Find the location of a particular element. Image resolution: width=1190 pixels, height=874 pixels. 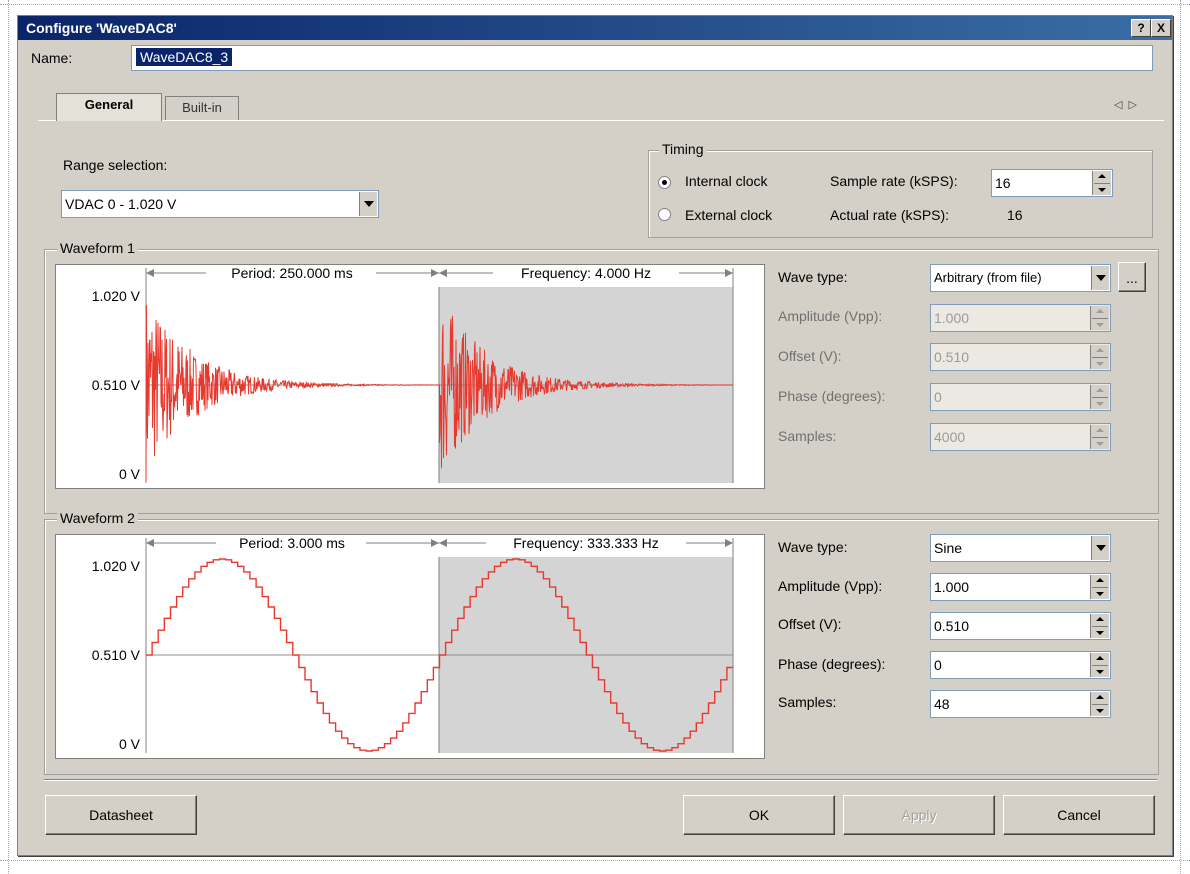

name-value: WaveDAC8_3 is located at coordinates (184, 57).